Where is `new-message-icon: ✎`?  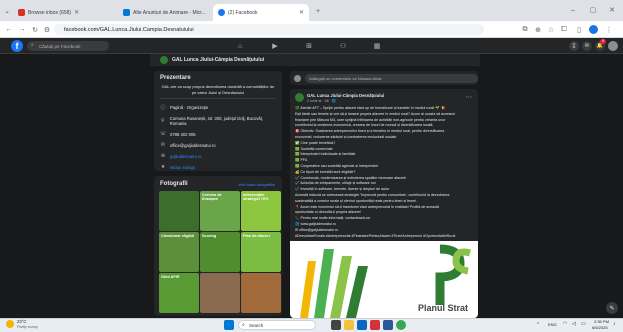 new-message-icon: ✎ is located at coordinates (612, 308).